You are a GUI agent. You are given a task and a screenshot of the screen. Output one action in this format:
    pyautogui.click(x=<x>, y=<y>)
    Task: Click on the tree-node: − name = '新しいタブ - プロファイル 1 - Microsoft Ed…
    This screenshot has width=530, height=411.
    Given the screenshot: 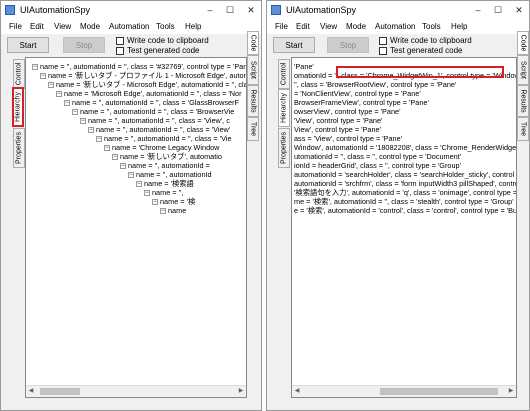 What is the action you would take?
    pyautogui.click(x=143, y=75)
    